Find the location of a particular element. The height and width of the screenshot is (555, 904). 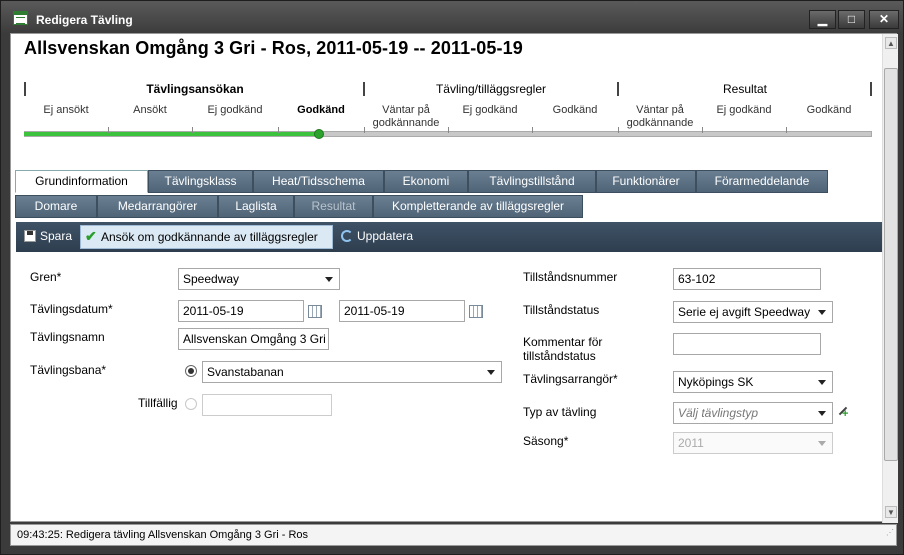

kommentar-label: Kommentar för tillståndstatus is located at coordinates (563, 349).